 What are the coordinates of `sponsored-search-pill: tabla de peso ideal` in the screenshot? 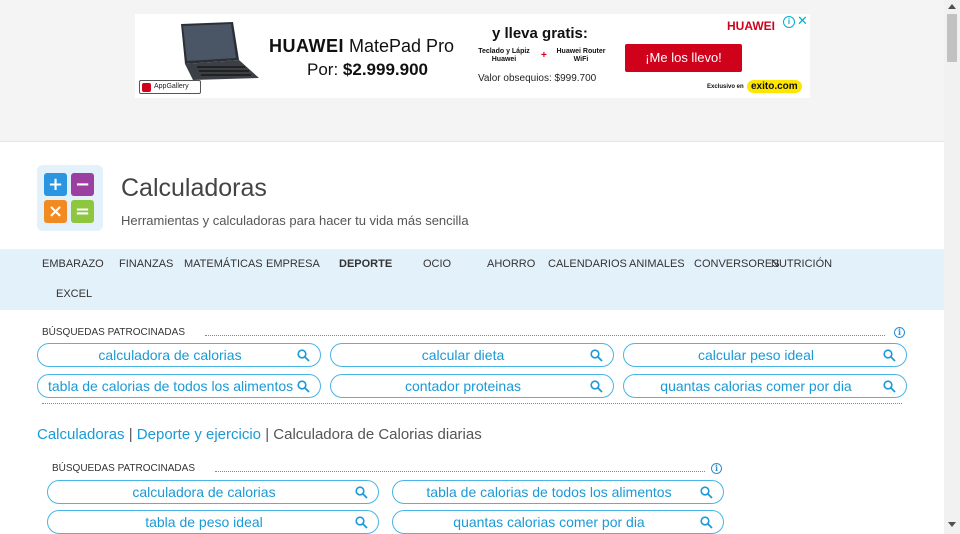 It's located at (213, 522).